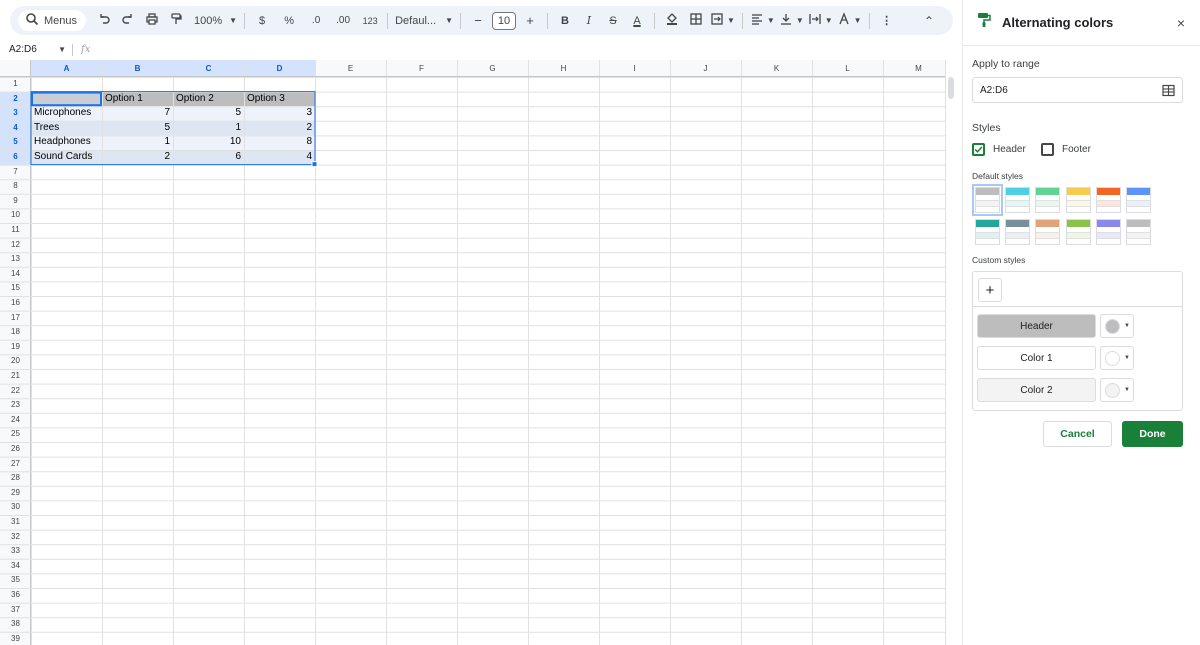 The width and height of the screenshot is (1200, 645). I want to click on vertical-align-button: ▼, so click(791, 21).